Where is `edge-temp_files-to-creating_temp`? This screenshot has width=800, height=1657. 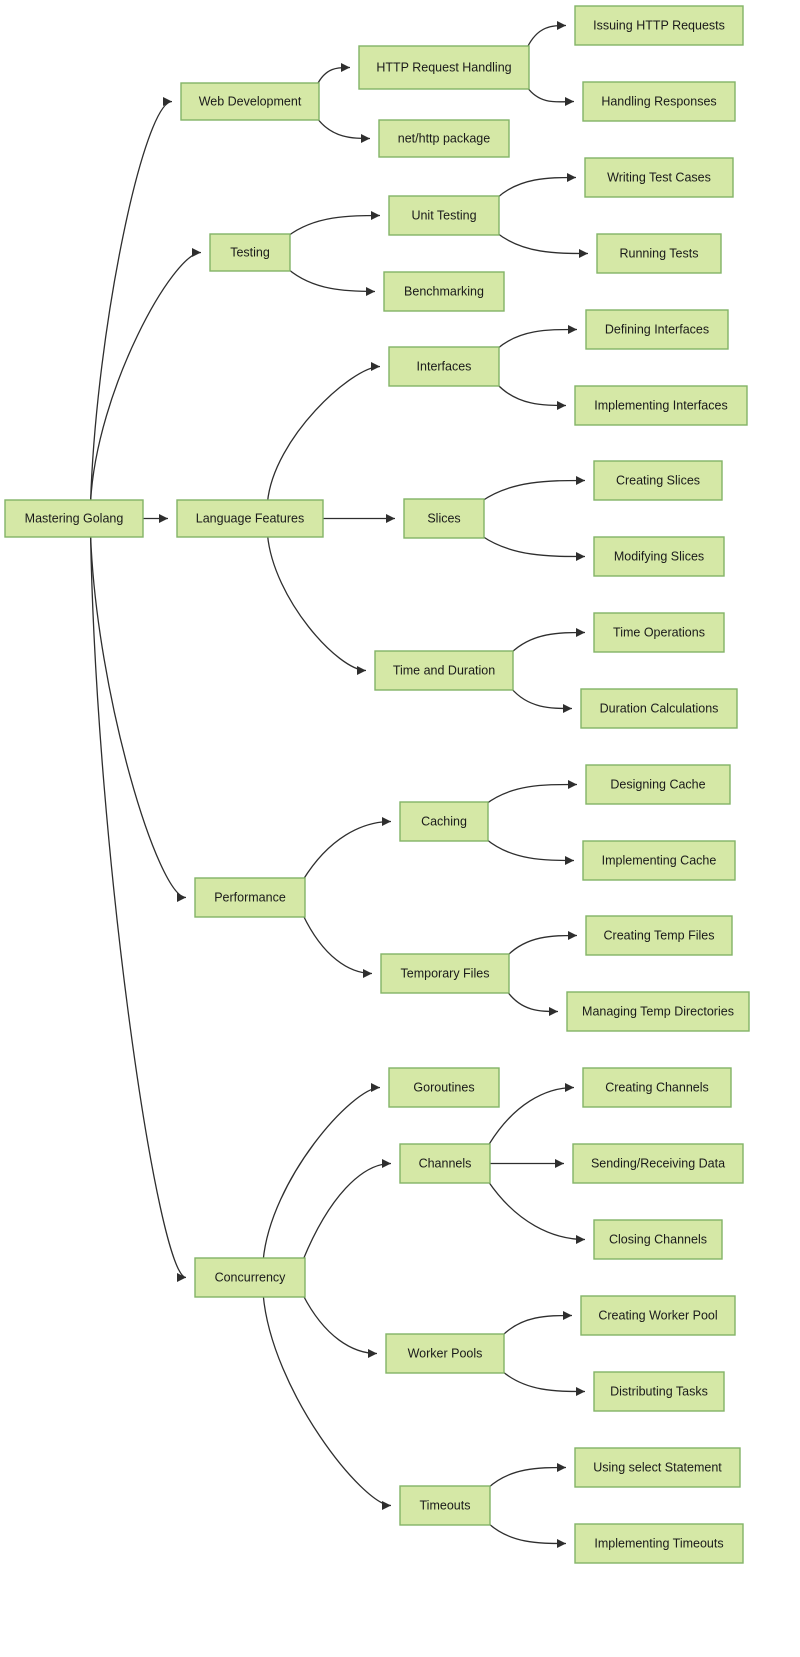 edge-temp_files-to-creating_temp is located at coordinates (542, 945).